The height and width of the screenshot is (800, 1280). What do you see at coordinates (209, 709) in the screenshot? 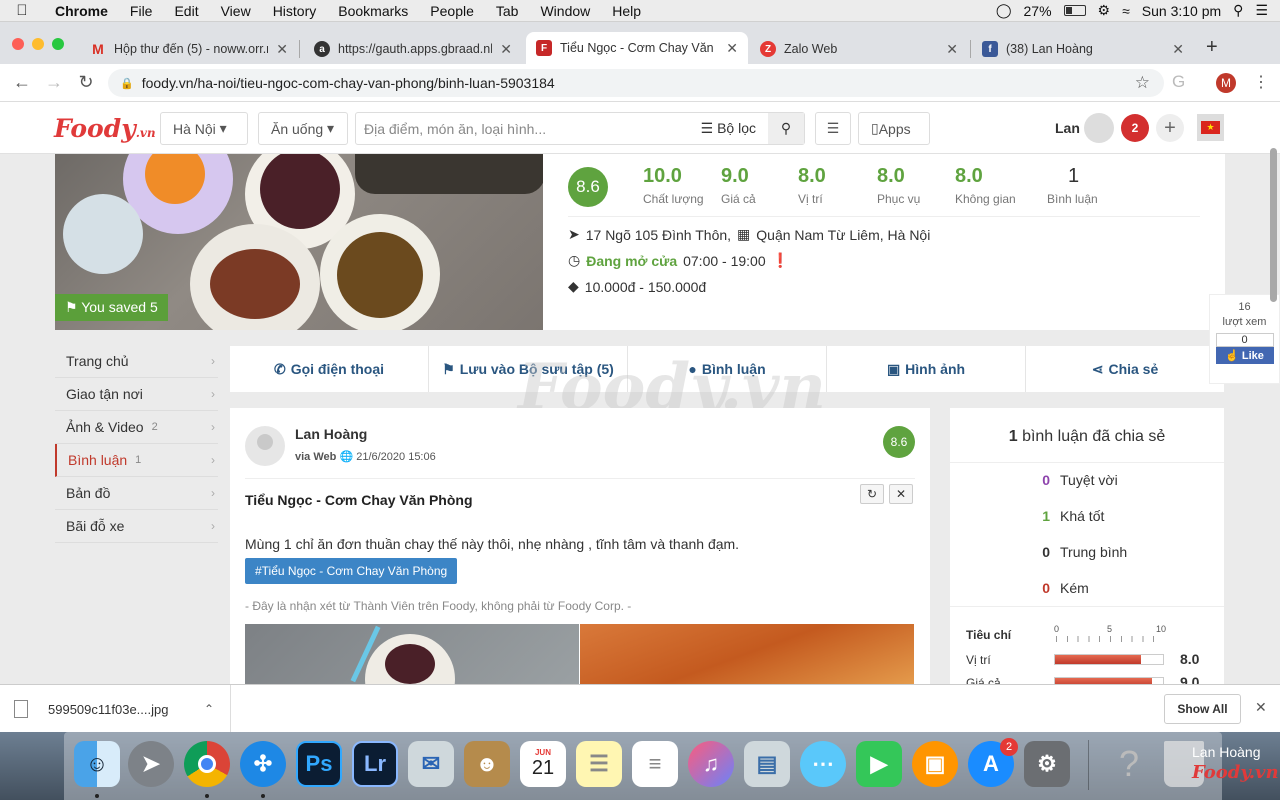
I see `chevron-up-icon: ⌃` at bounding box center [209, 709].